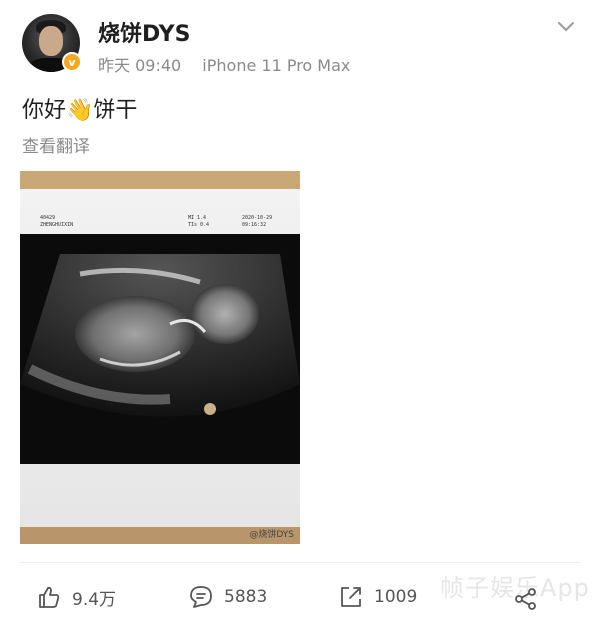 This screenshot has width=600, height=626. What do you see at coordinates (140, 65) in the screenshot?
I see `post-time: 昨天 09:40` at bounding box center [140, 65].